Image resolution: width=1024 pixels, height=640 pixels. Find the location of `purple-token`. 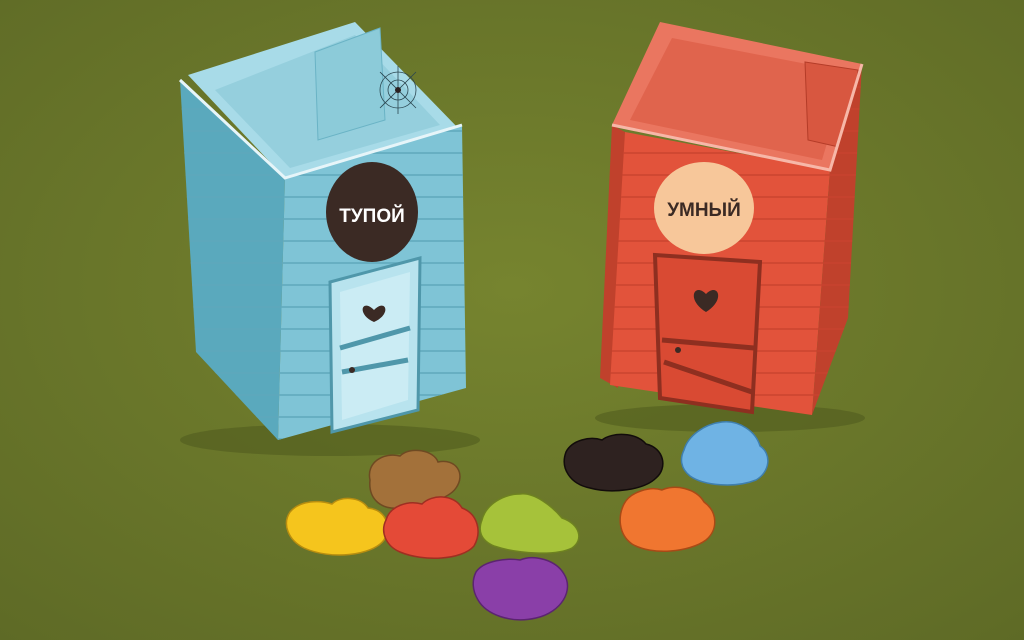

purple-token is located at coordinates (520, 588).